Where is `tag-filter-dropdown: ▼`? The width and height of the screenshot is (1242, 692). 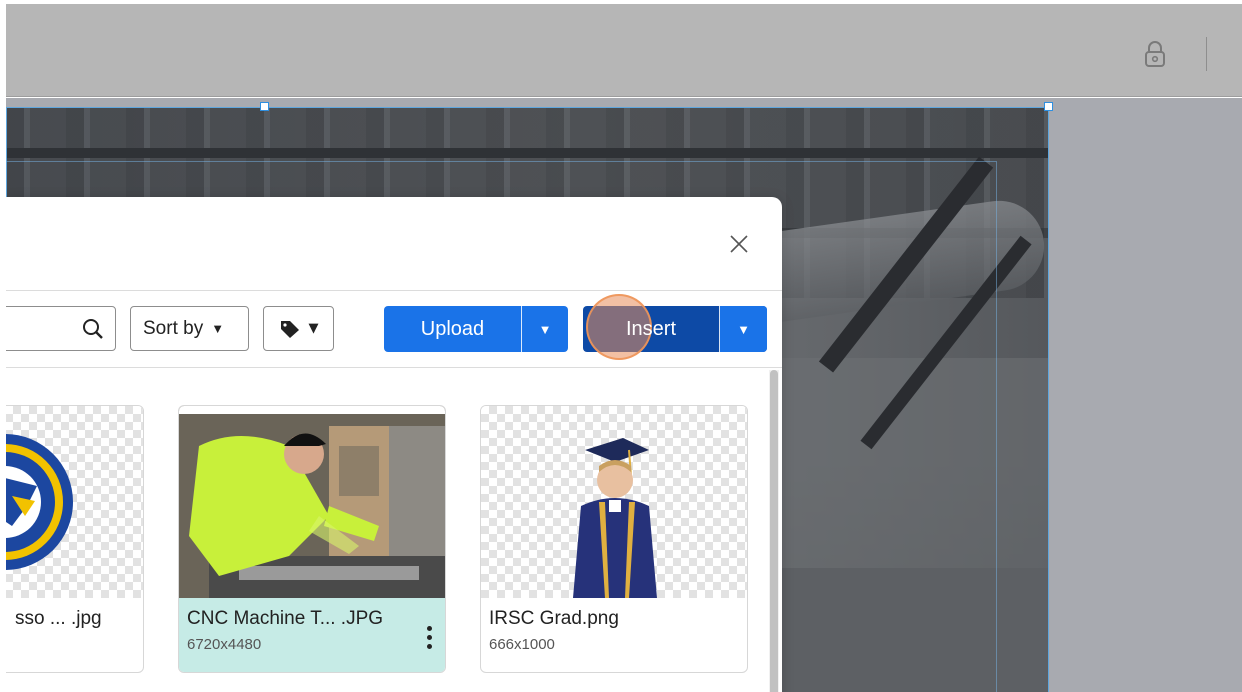
tag-filter-dropdown: ▼ is located at coordinates (298, 328).